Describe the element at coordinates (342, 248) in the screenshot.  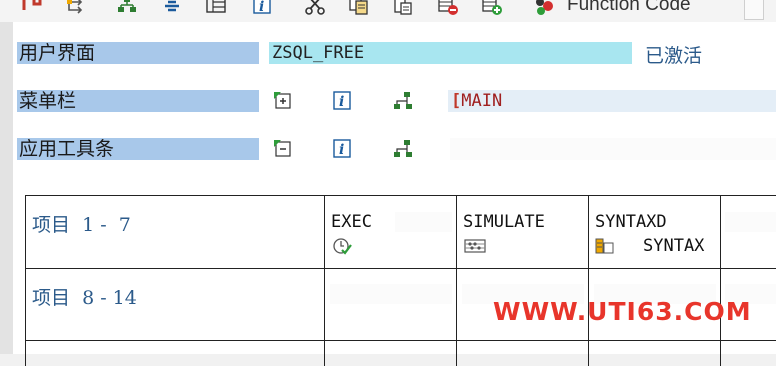
I see `clock-check-icon` at that location.